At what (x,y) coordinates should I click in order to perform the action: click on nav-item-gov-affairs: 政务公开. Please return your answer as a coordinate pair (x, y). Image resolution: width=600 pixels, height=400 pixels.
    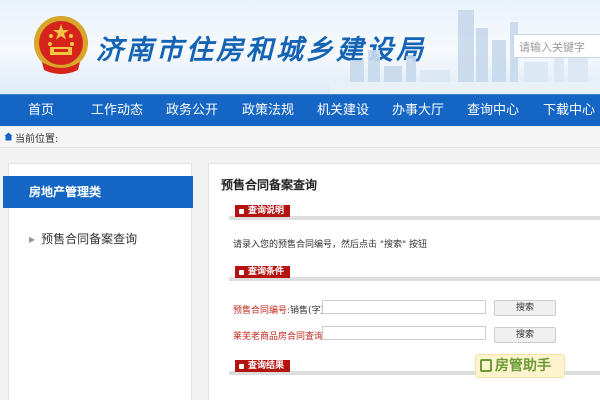
    Looking at the image, I should click on (192, 111).